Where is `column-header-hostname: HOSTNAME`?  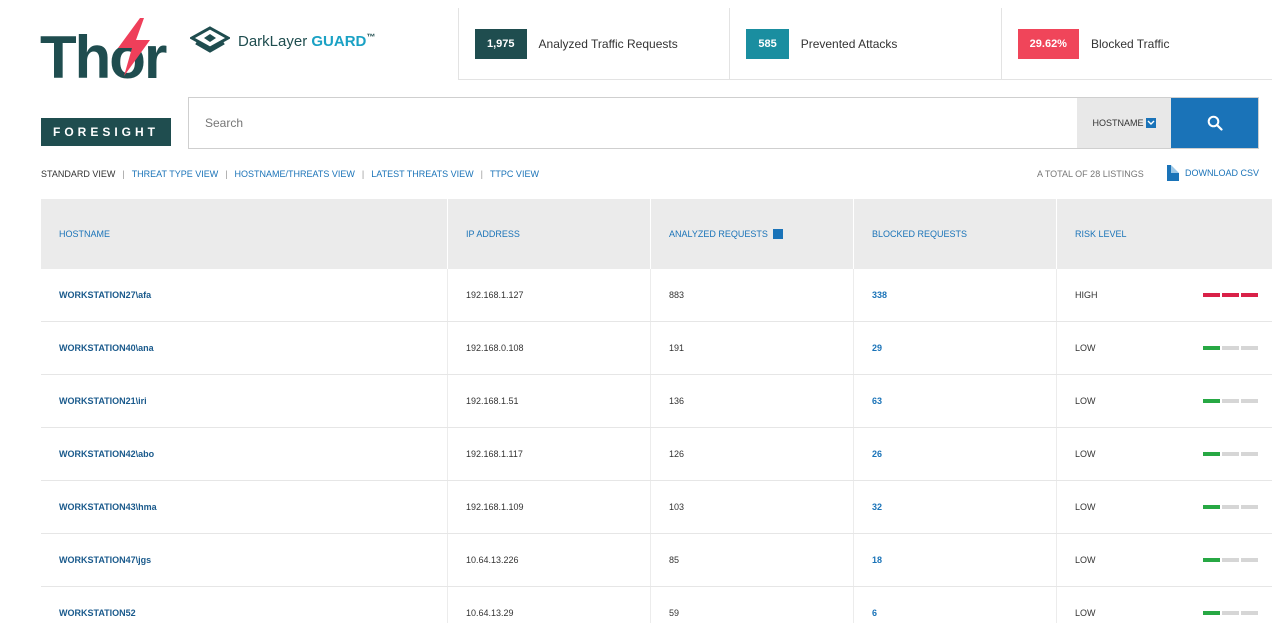 column-header-hostname: HOSTNAME is located at coordinates (244, 234).